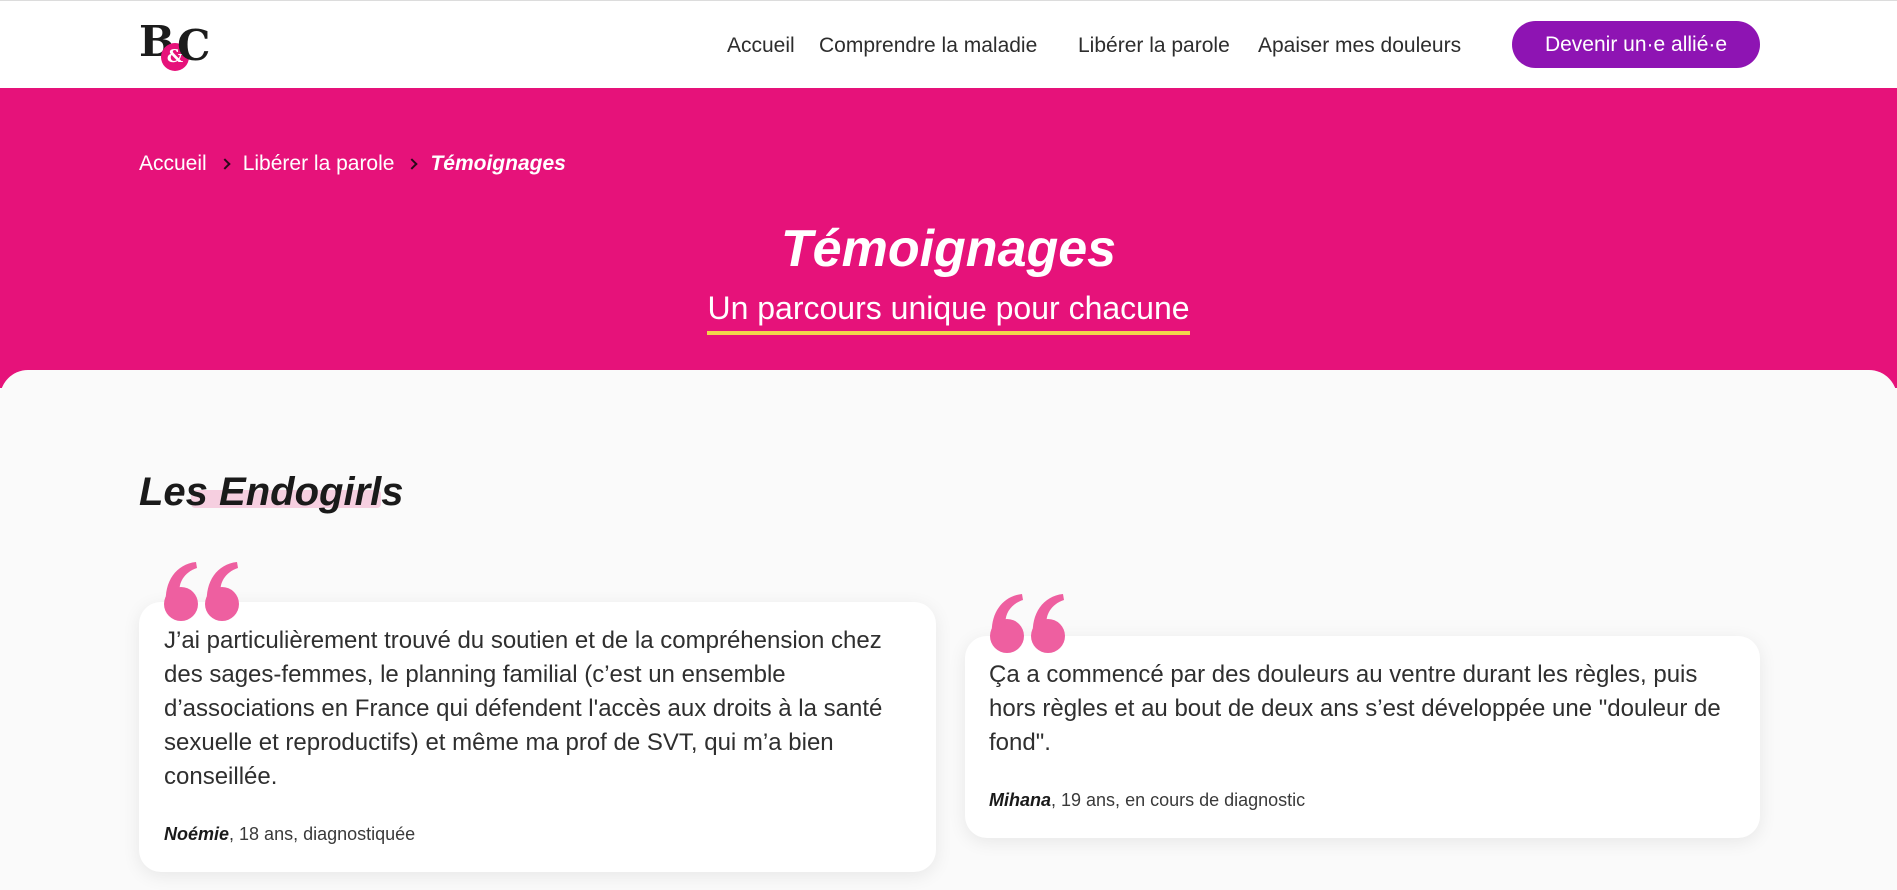  What do you see at coordinates (197, 834) in the screenshot?
I see `author-name: Noémie` at bounding box center [197, 834].